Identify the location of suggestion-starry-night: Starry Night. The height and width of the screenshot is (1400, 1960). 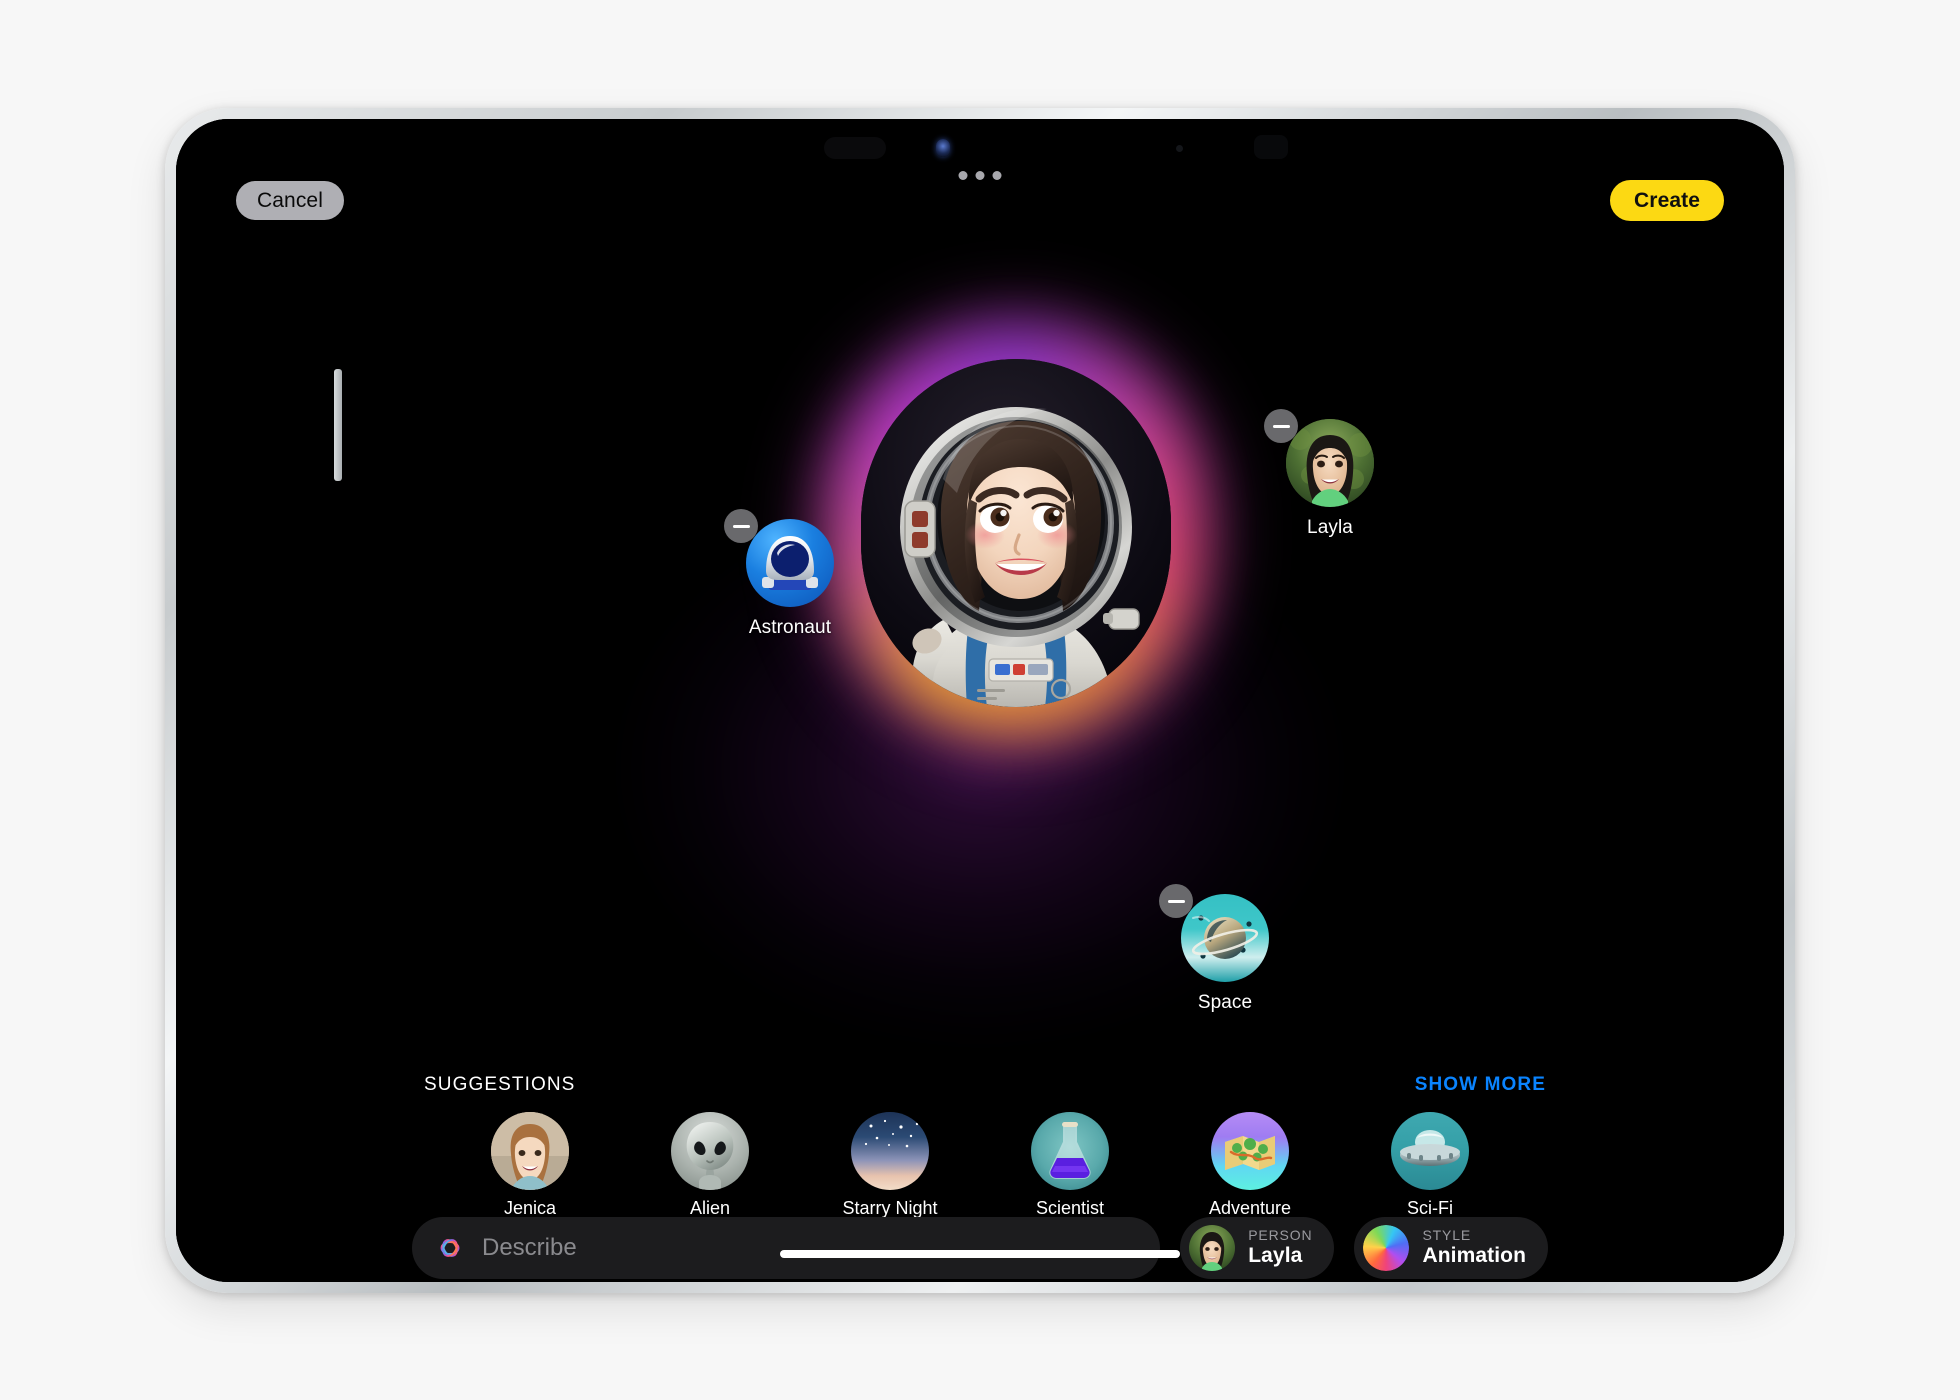
(890, 1165).